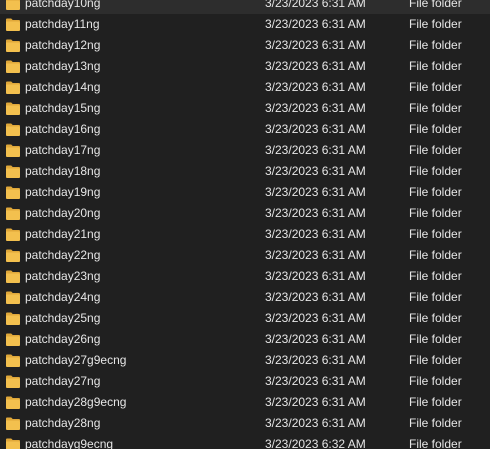 This screenshot has height=449, width=490. I want to click on file-name: patchday21ng, so click(63, 234).